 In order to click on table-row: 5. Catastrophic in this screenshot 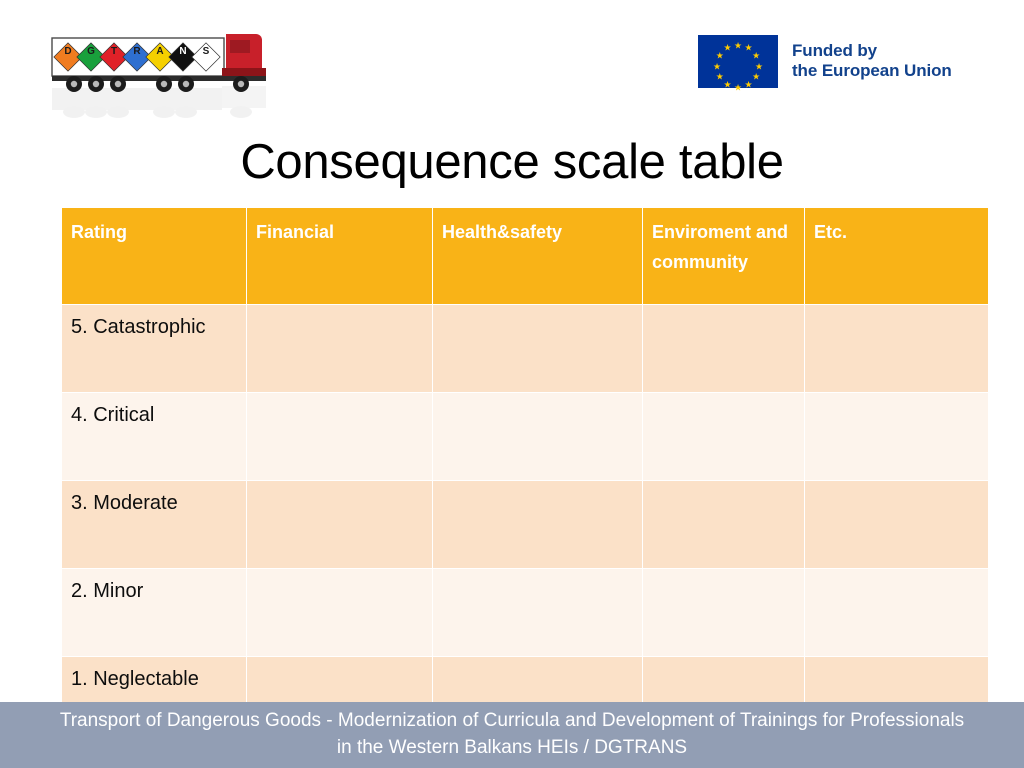, I will do `click(525, 348)`.